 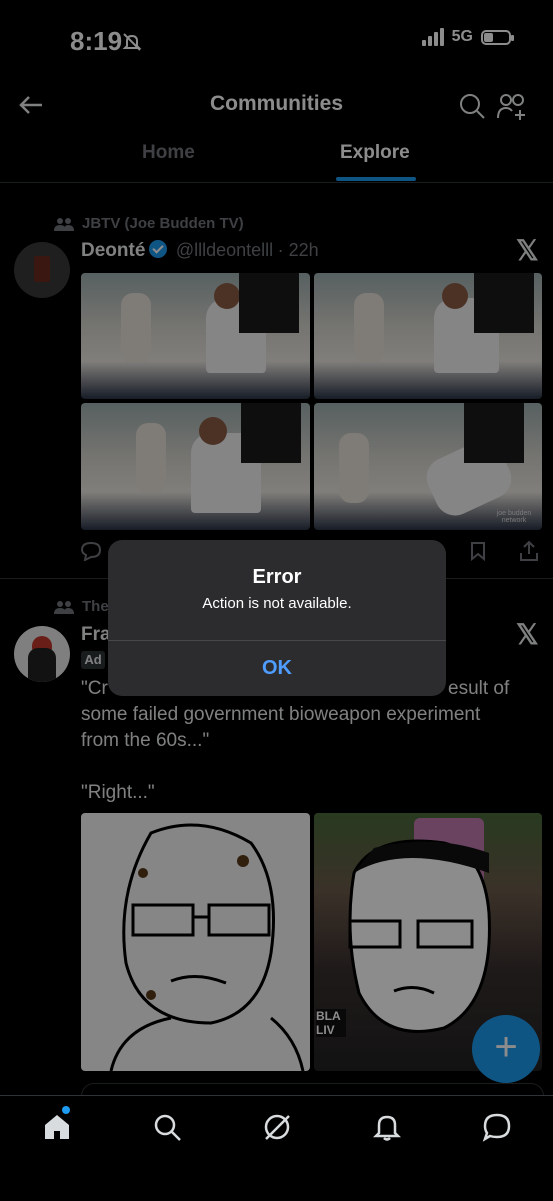 What do you see at coordinates (277, 577) in the screenshot?
I see `dialog-title: Error` at bounding box center [277, 577].